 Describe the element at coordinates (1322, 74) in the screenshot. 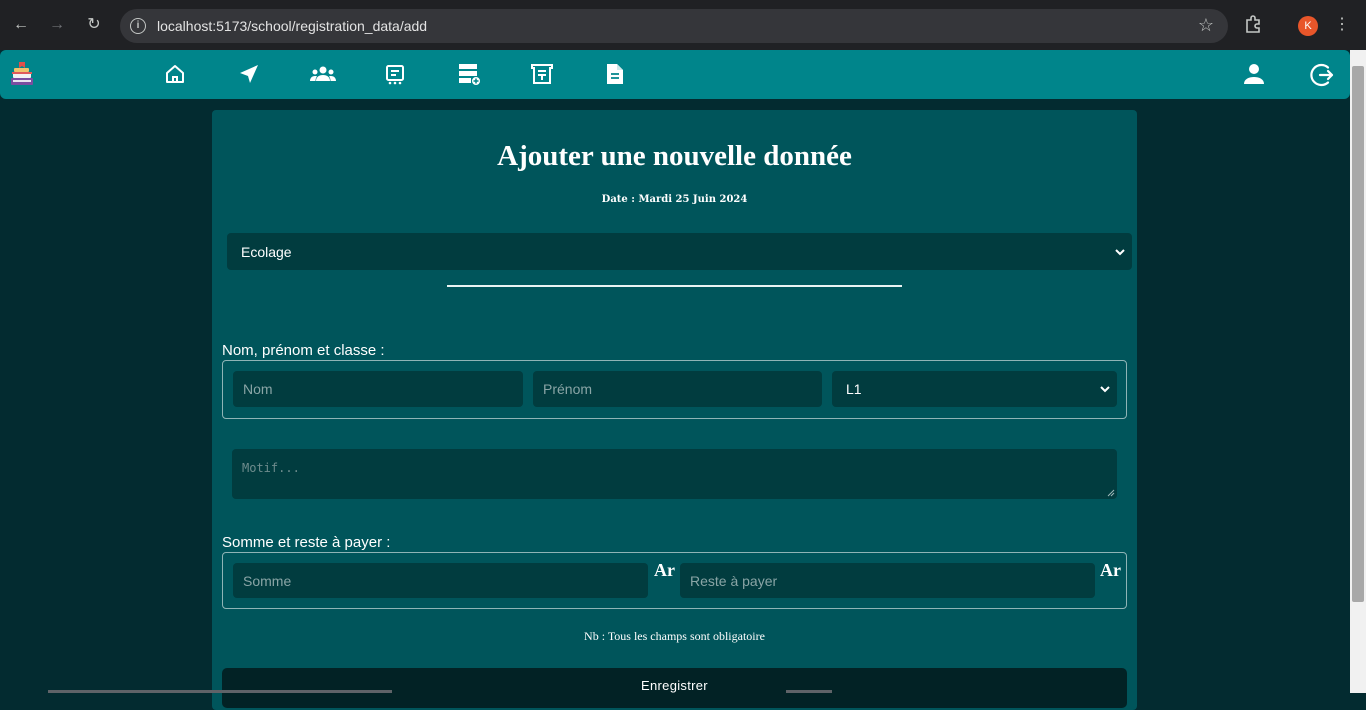

I see `logout-icon` at that location.